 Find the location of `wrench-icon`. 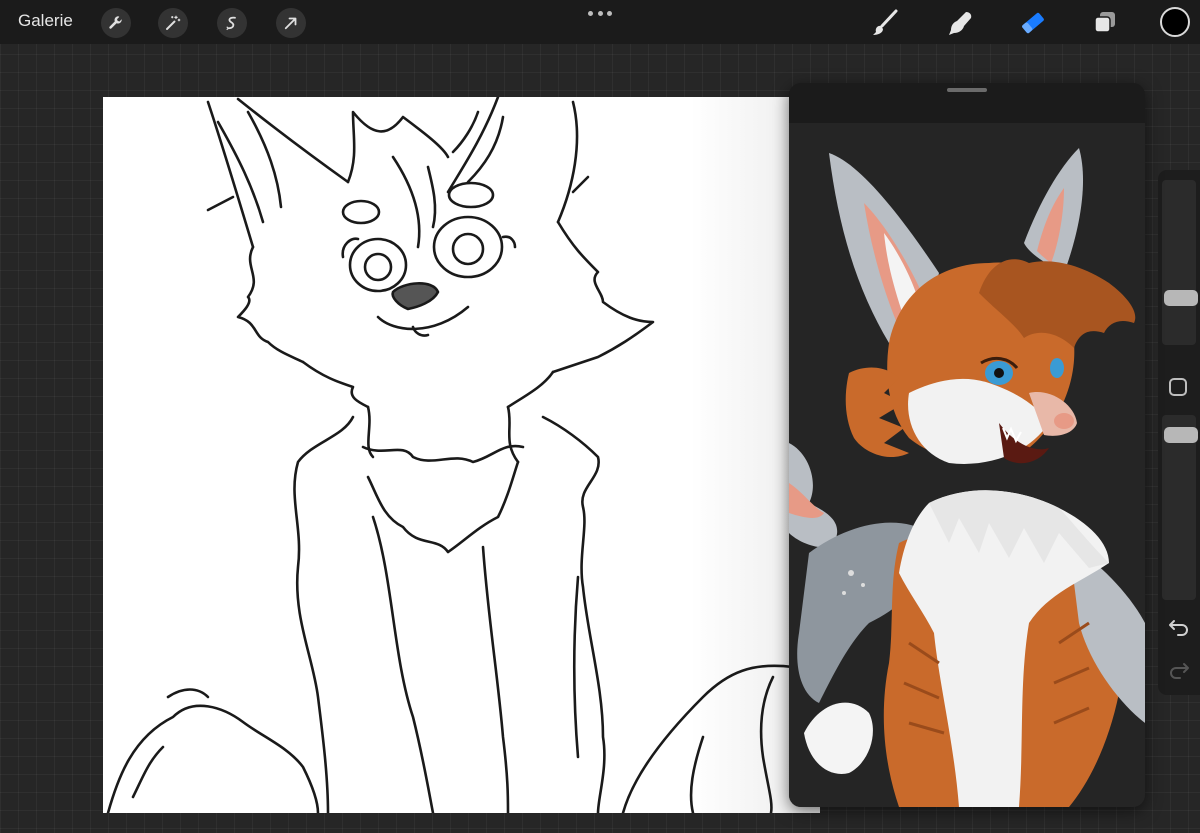

wrench-icon is located at coordinates (116, 23).